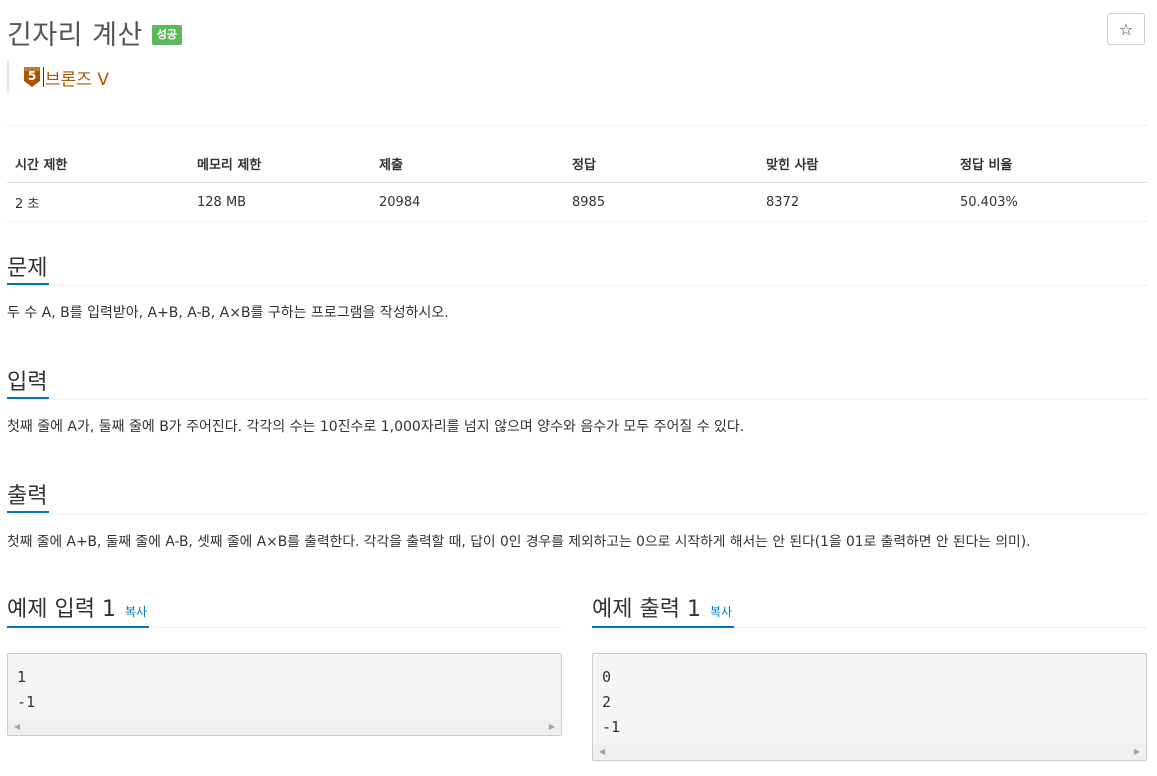  Describe the element at coordinates (280, 164) in the screenshot. I see `memory-limit-header: 메모리 제한` at that location.